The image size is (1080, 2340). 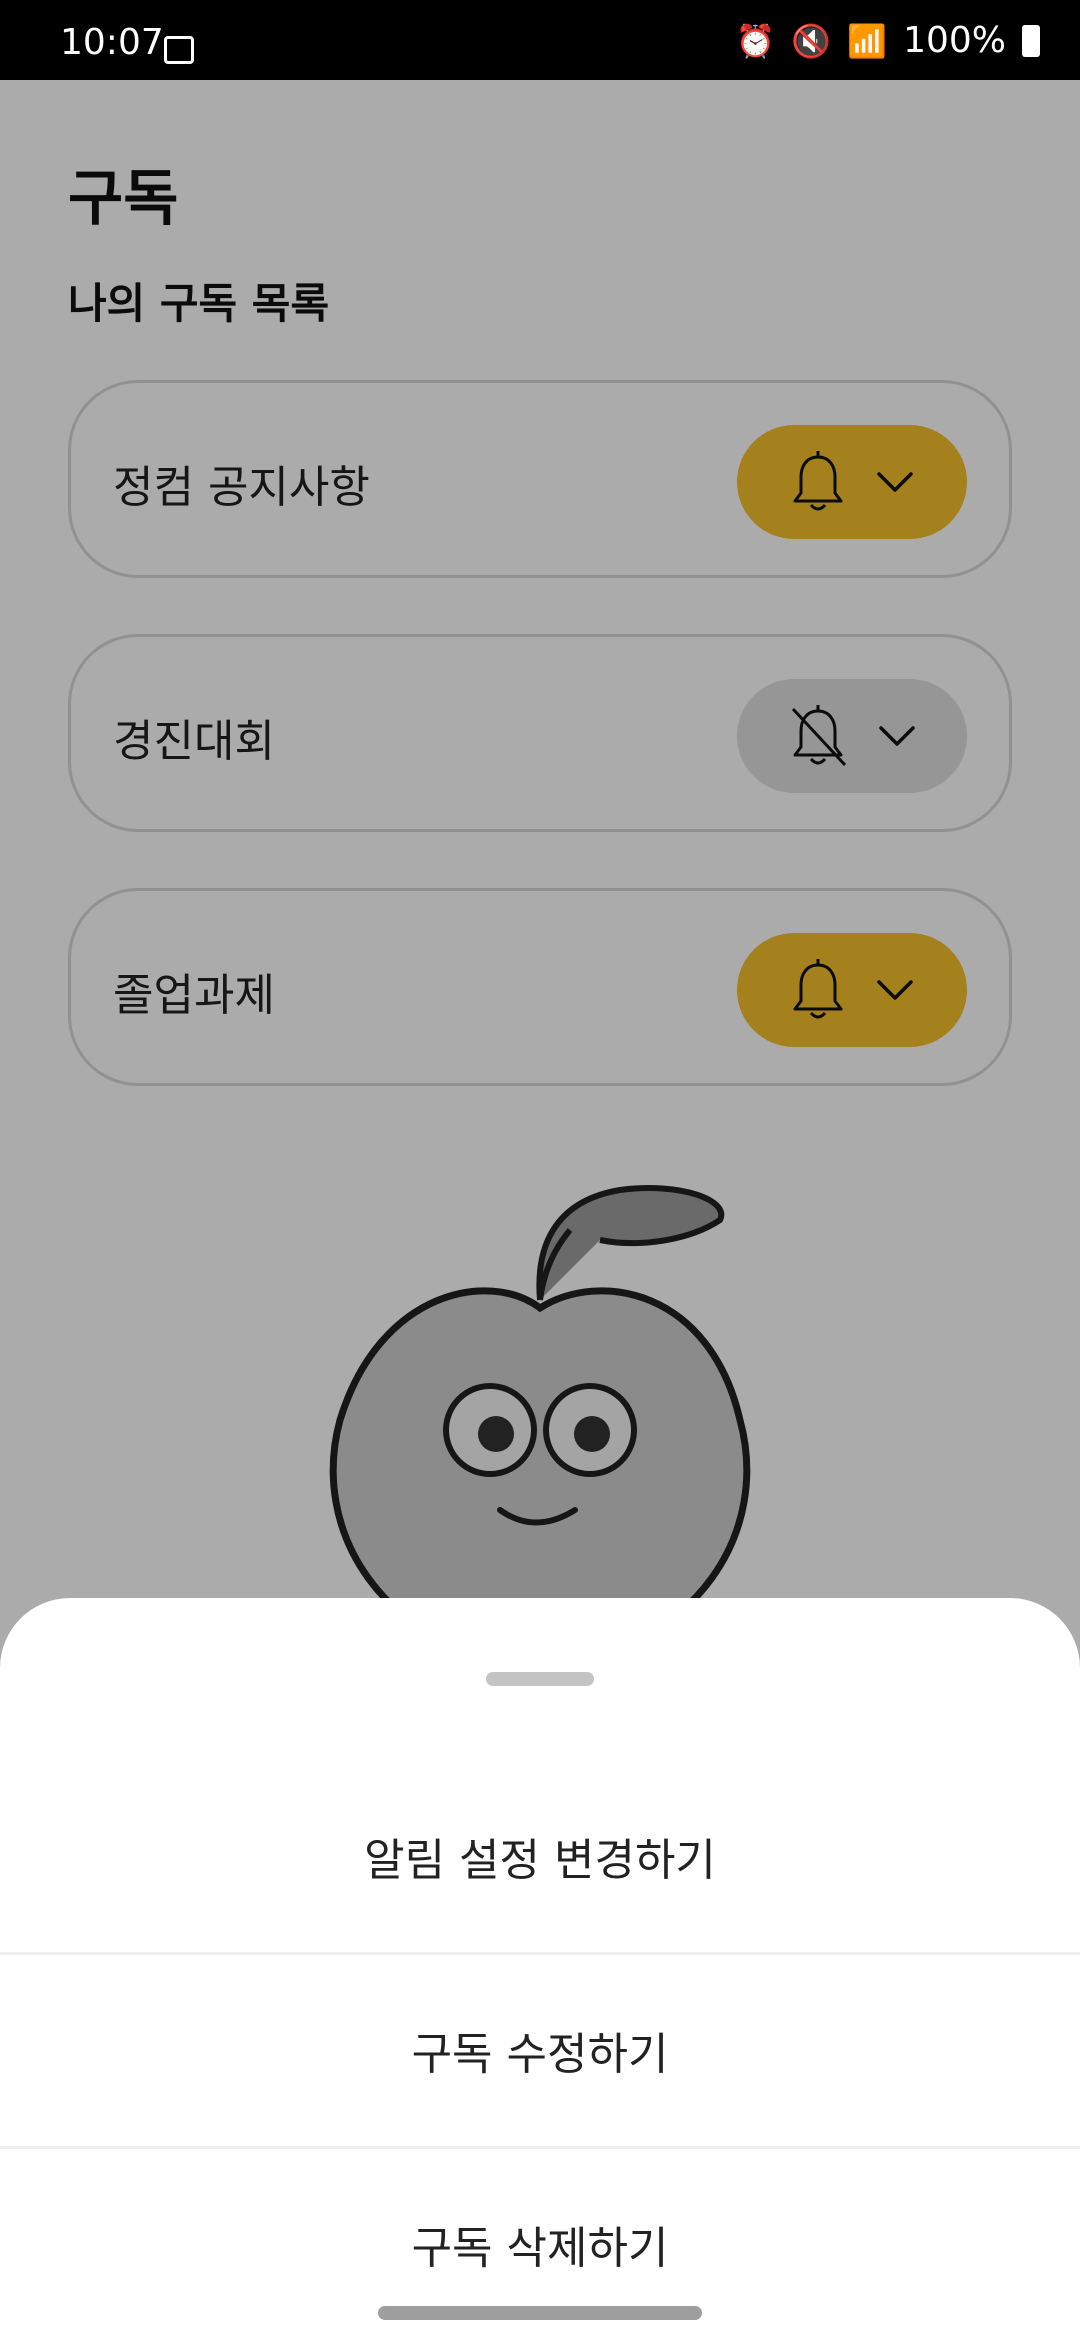 I want to click on alarm-icon: ⏰, so click(x=755, y=40).